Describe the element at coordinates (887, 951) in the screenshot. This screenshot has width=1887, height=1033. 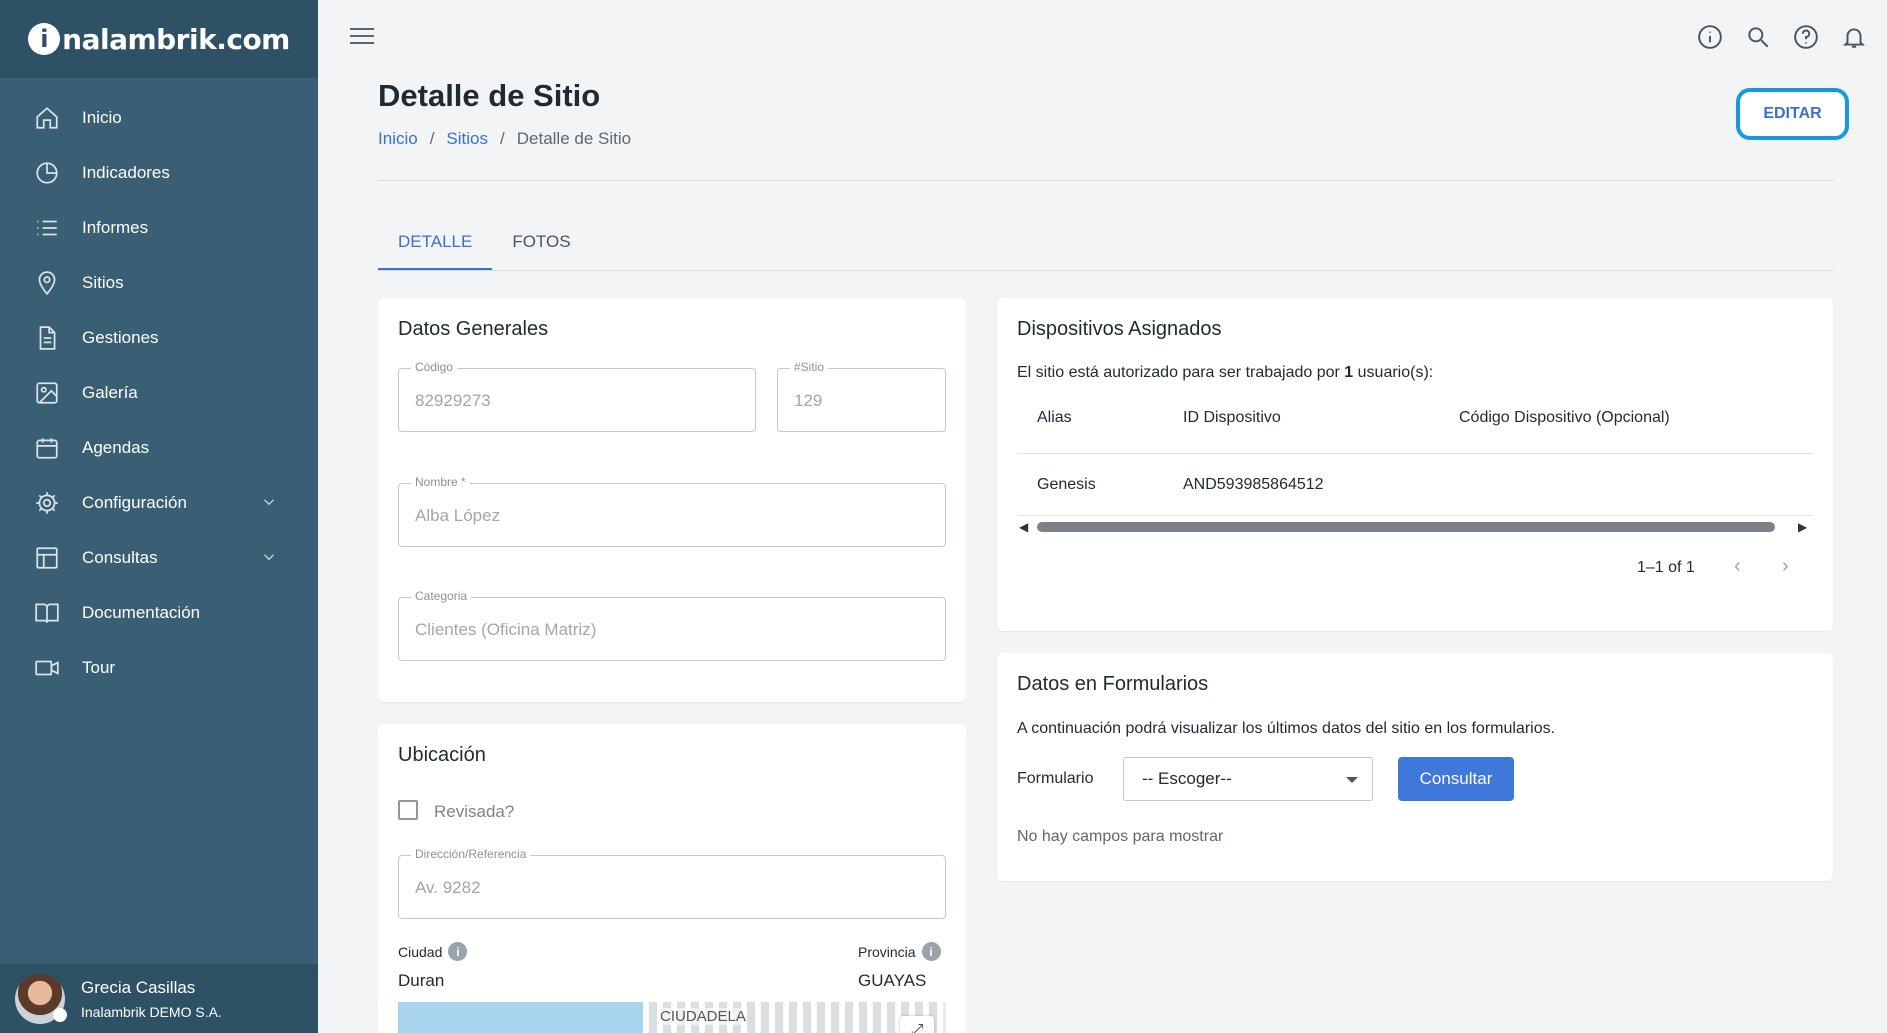
I see `provincia-label-text: Provincia` at that location.